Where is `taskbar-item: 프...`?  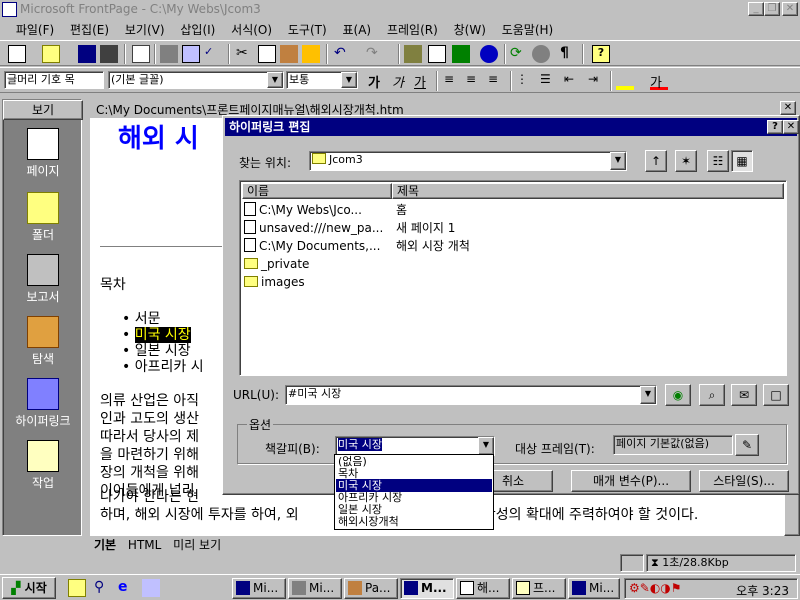
taskbar-item: 프... is located at coordinates (539, 588).